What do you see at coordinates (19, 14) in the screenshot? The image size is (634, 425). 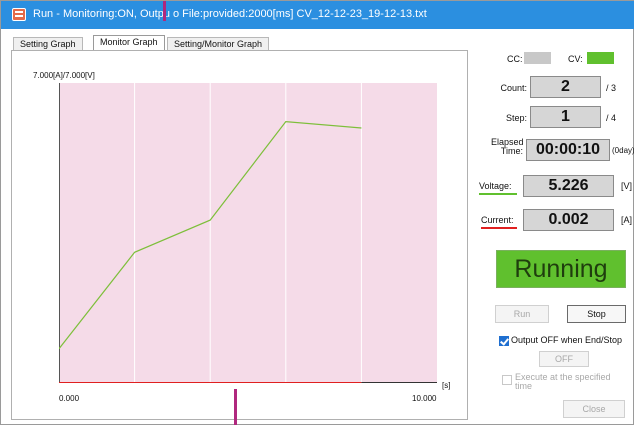 I see `app-window-icon` at bounding box center [19, 14].